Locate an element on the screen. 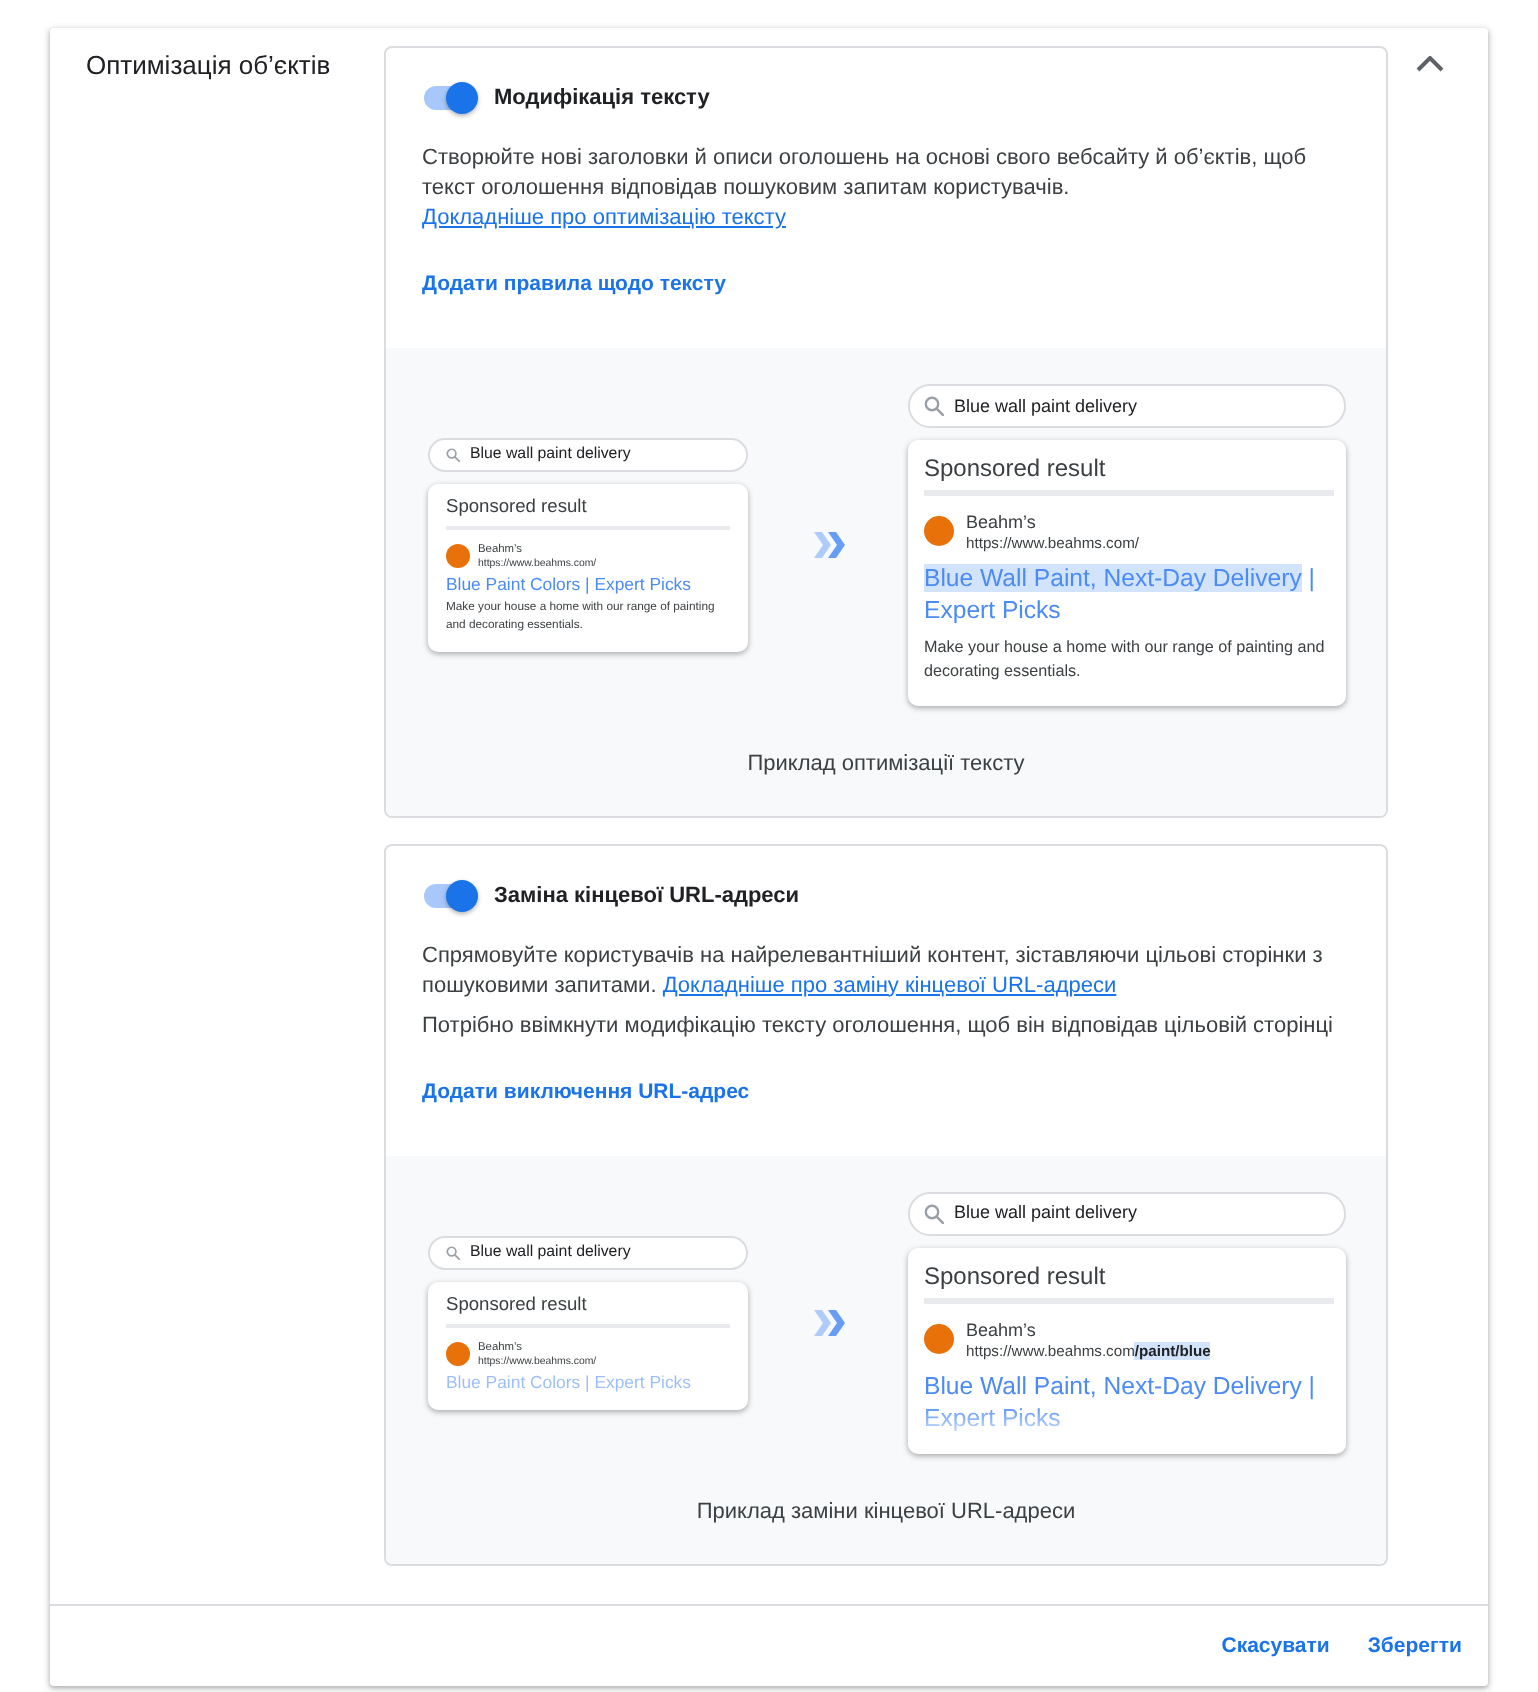 Image resolution: width=1538 pixels, height=1692 pixels. option-title: Заміна кінцевої URL-адреси is located at coordinates (647, 896).